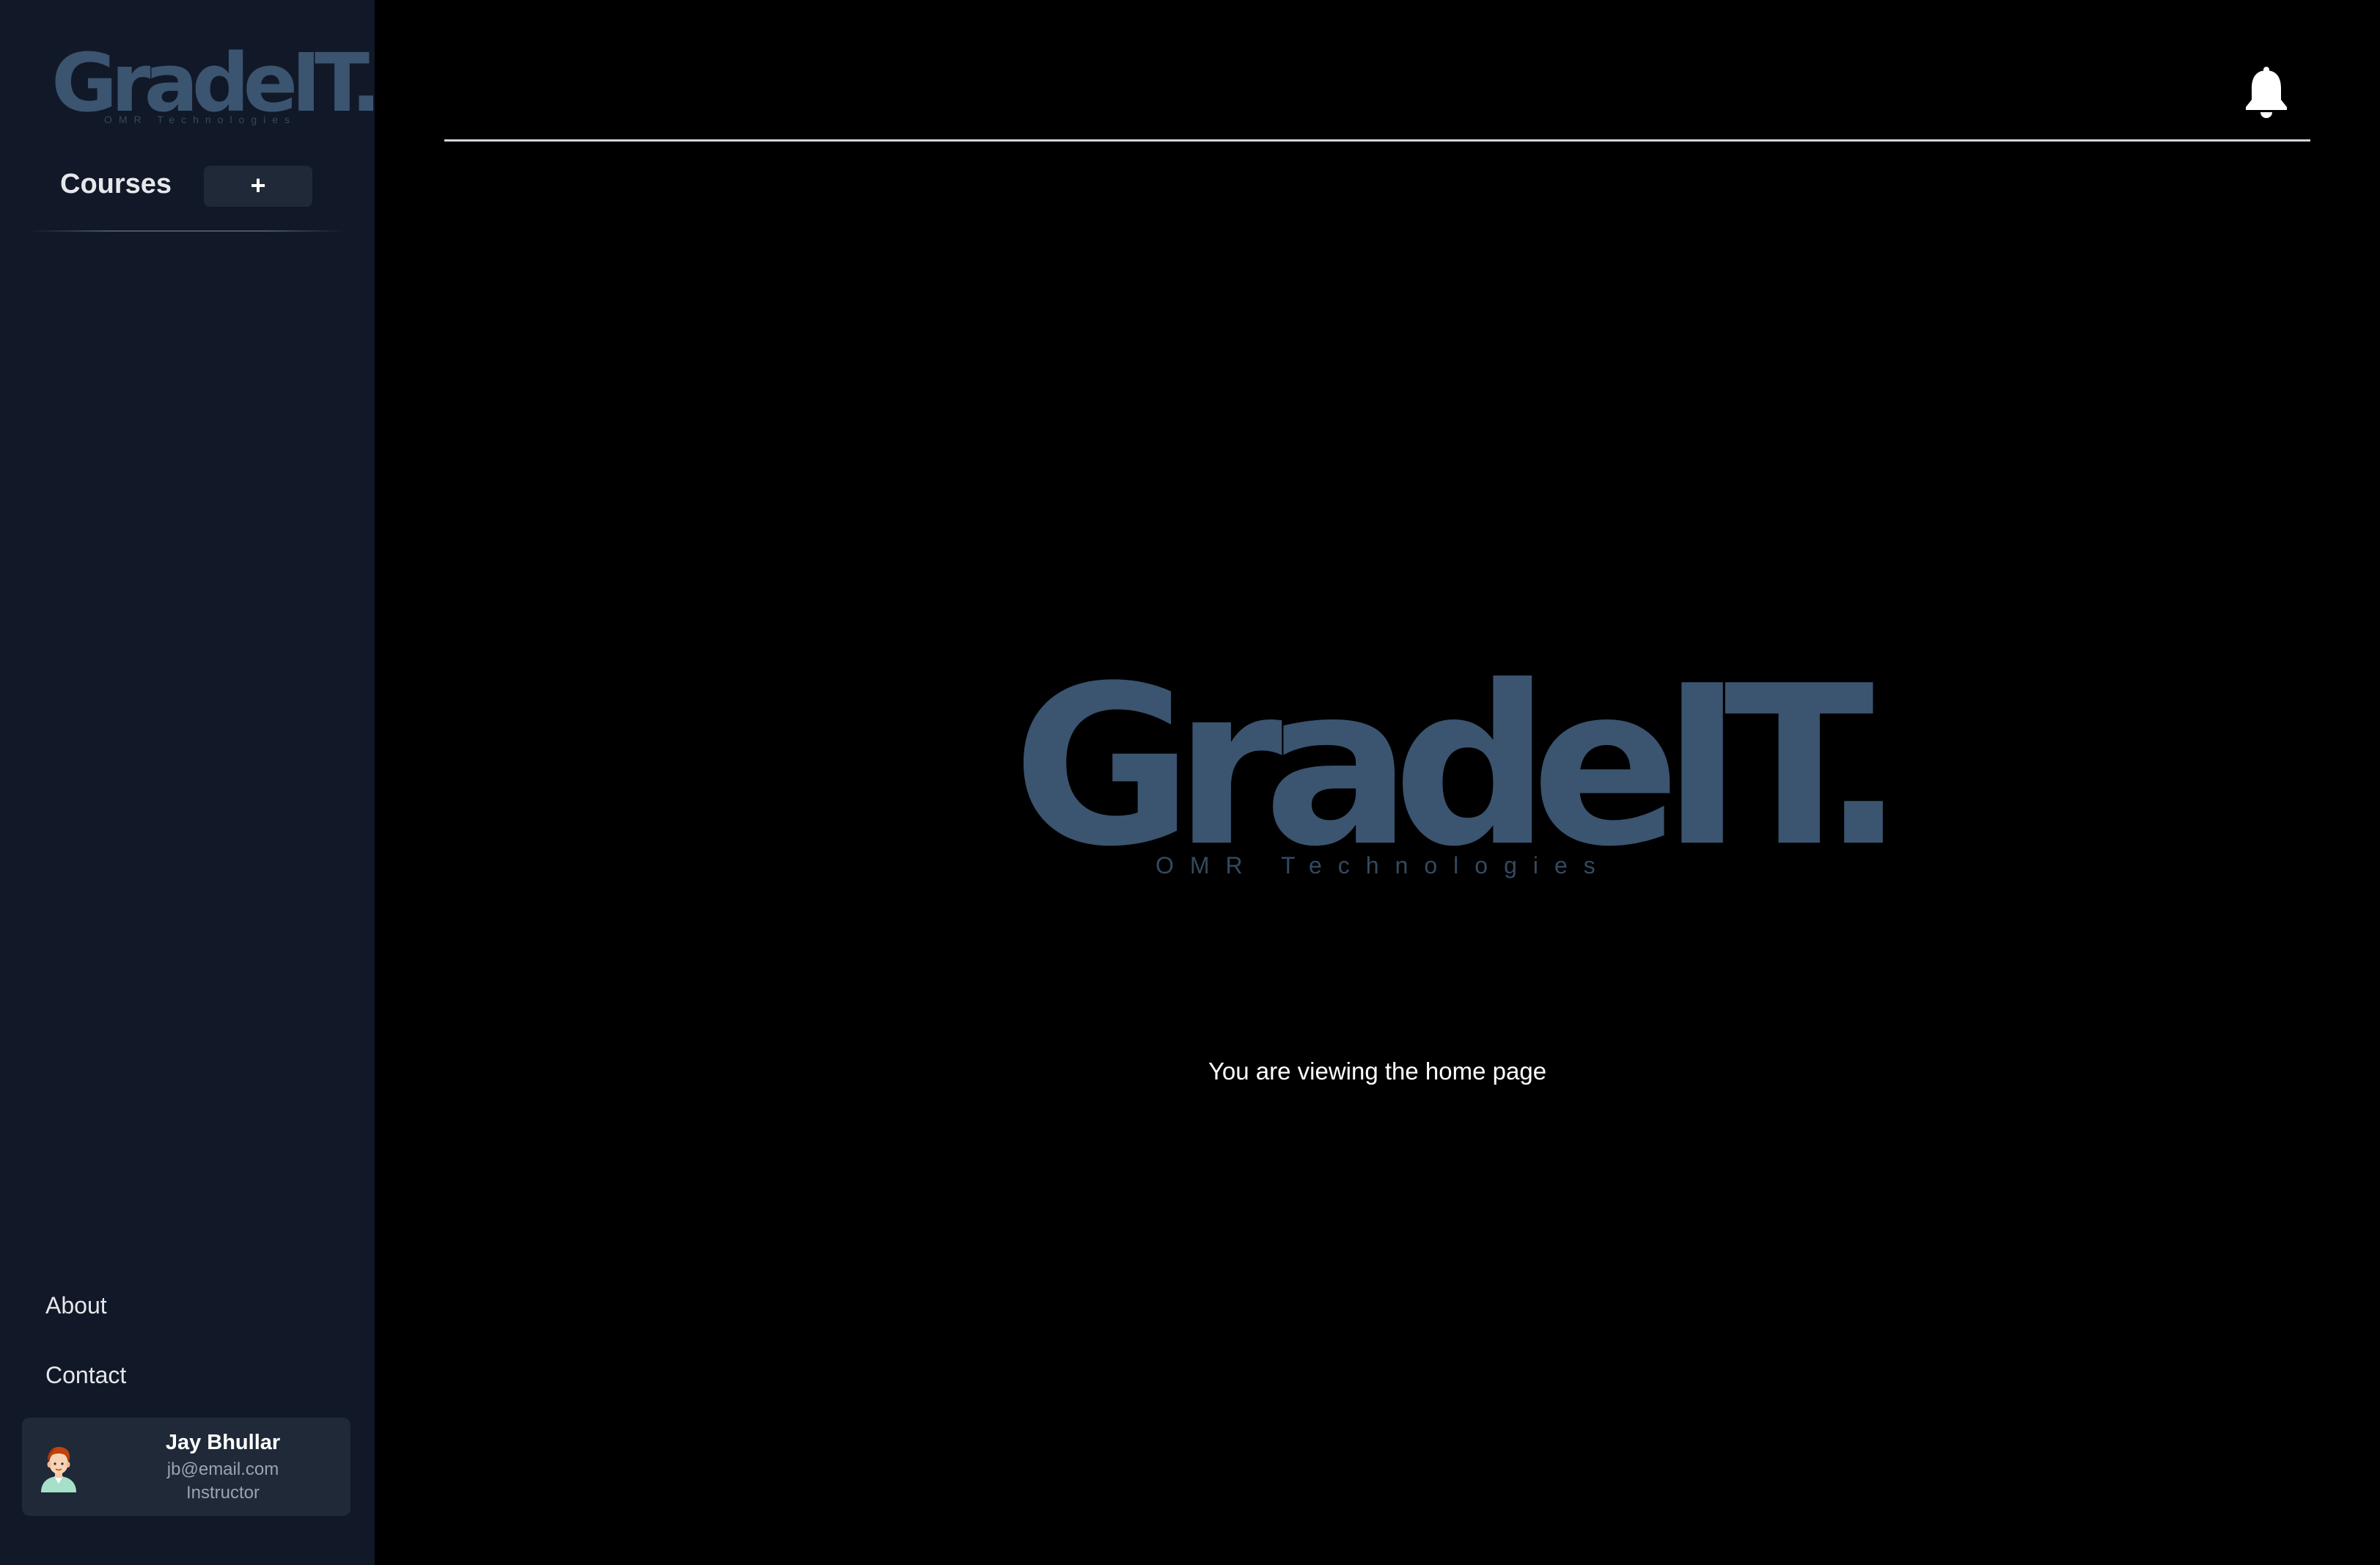 The height and width of the screenshot is (1565, 2380). I want to click on sidebar-logo: GradeIT. OMR Technologies, so click(216, 87).